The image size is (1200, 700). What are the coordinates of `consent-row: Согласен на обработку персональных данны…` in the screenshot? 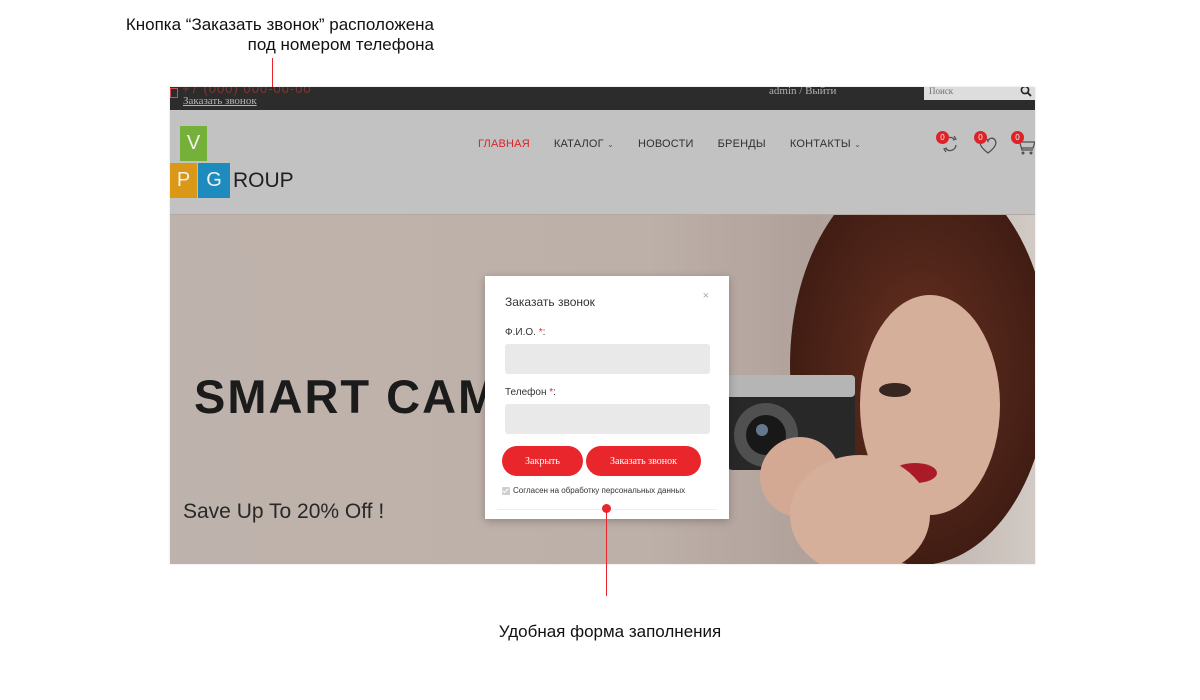 It's located at (593, 490).